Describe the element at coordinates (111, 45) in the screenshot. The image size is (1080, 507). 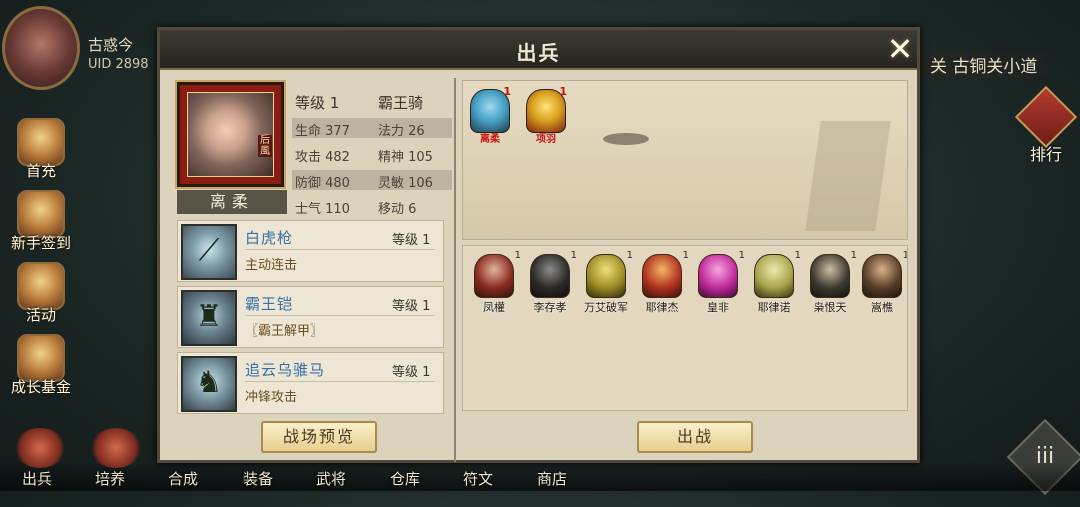
I see `player-name: 古惑今` at that location.